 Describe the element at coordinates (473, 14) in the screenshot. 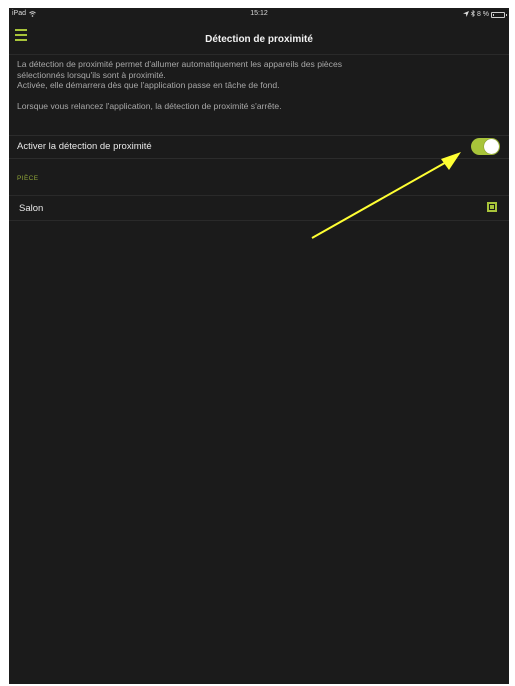

I see `bluetooth-icon` at that location.